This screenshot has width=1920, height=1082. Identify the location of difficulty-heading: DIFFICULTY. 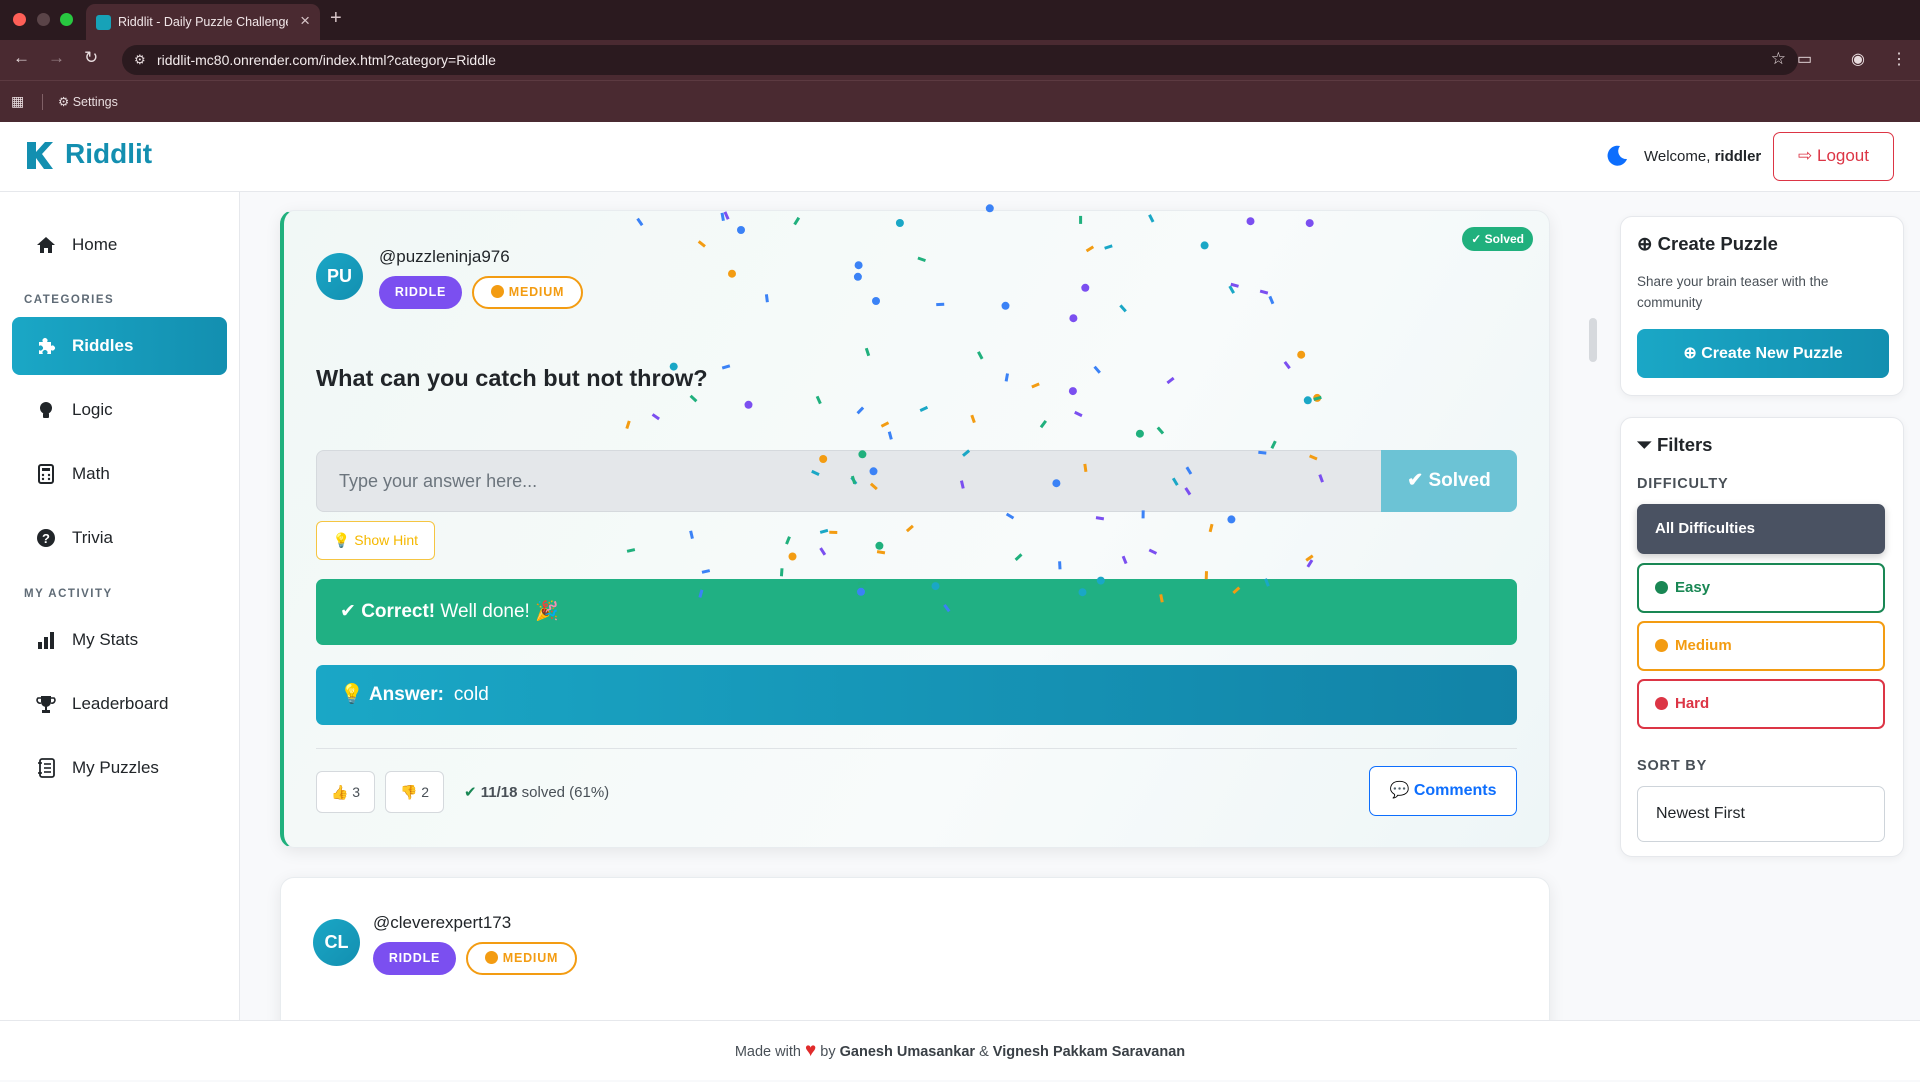
(1683, 484).